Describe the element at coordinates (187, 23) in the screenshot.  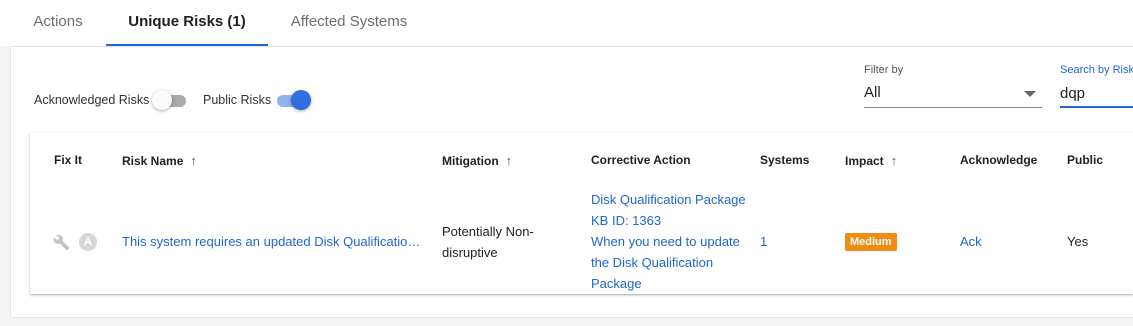
I see `tab-unique-risks: Unique Risks (1)` at that location.